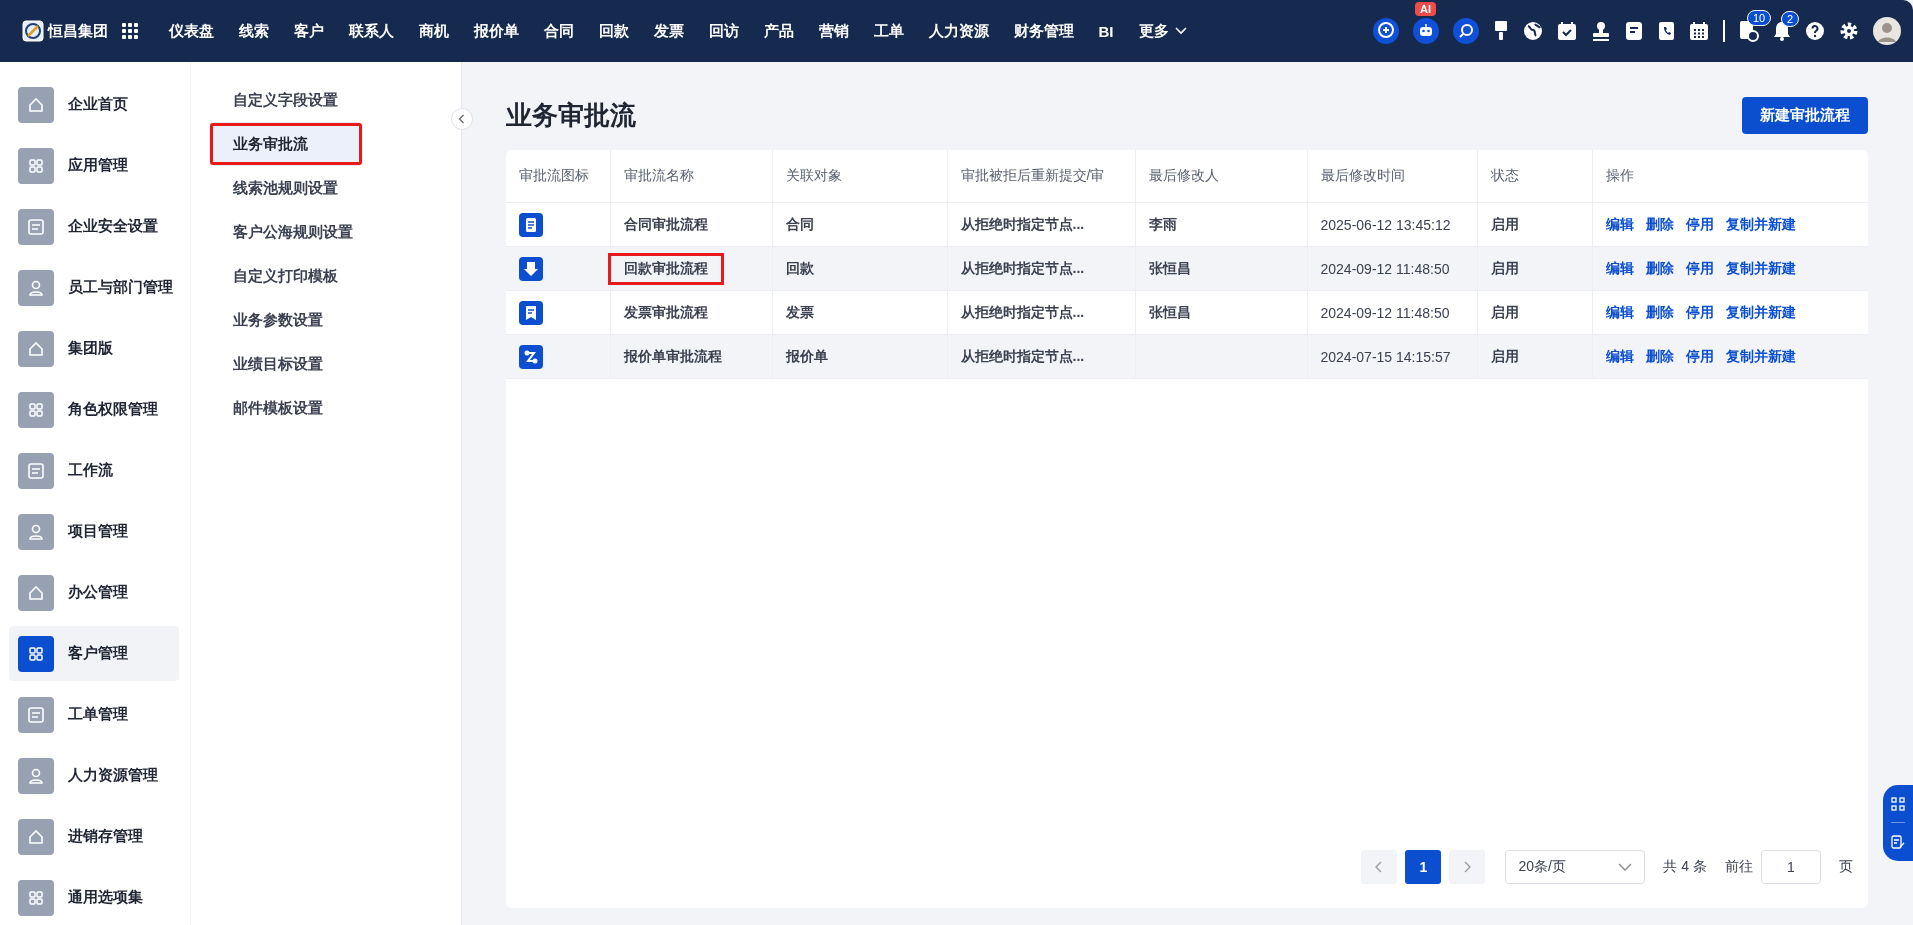 This screenshot has width=1913, height=925. I want to click on submenu-item: 客户公海规则设置, so click(331, 232).